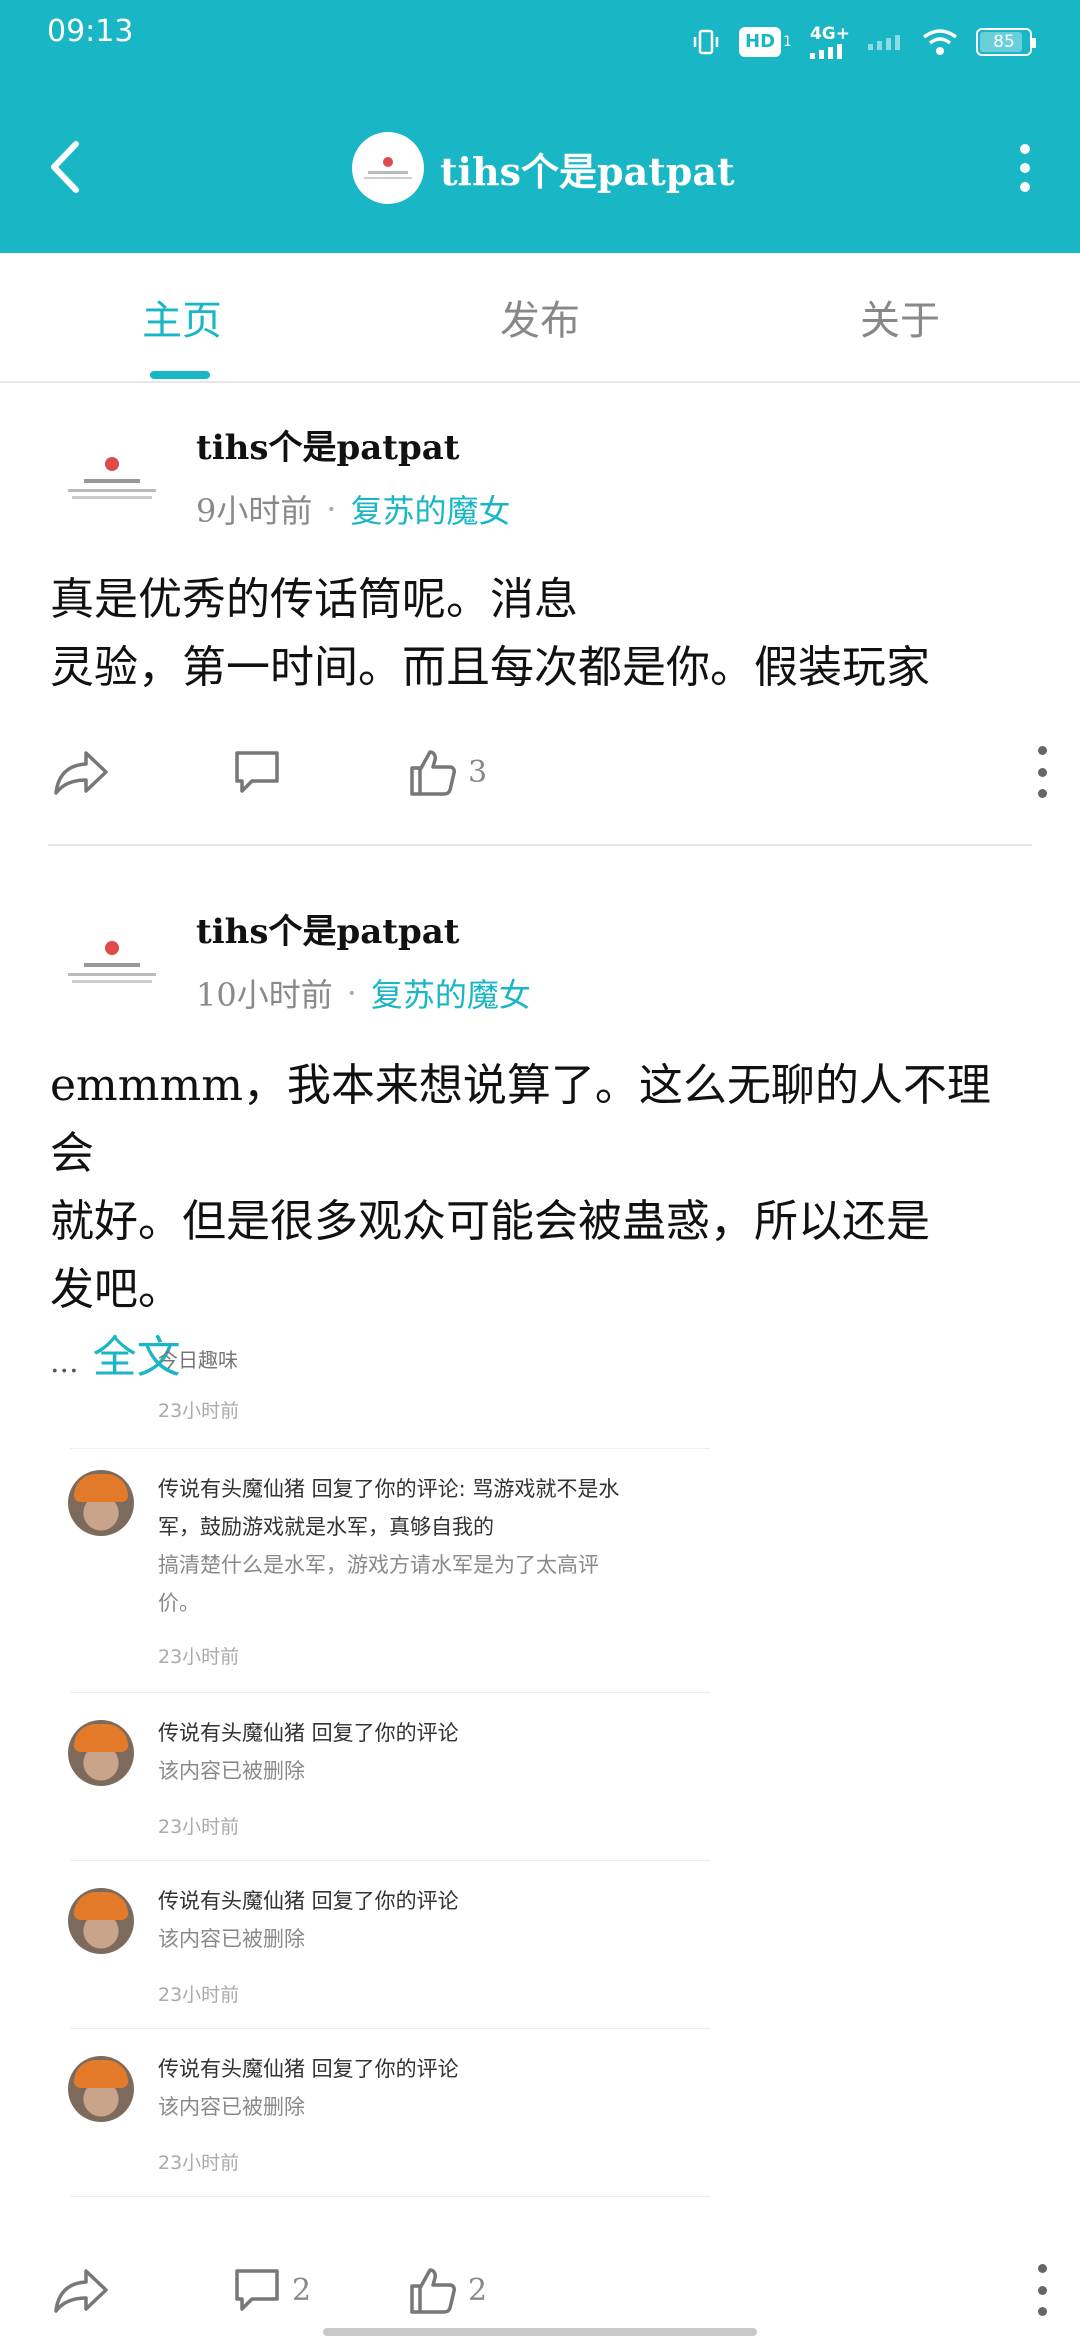  What do you see at coordinates (863, 42) in the screenshot?
I see `status-icons: HD 1 4G+ 85` at bounding box center [863, 42].